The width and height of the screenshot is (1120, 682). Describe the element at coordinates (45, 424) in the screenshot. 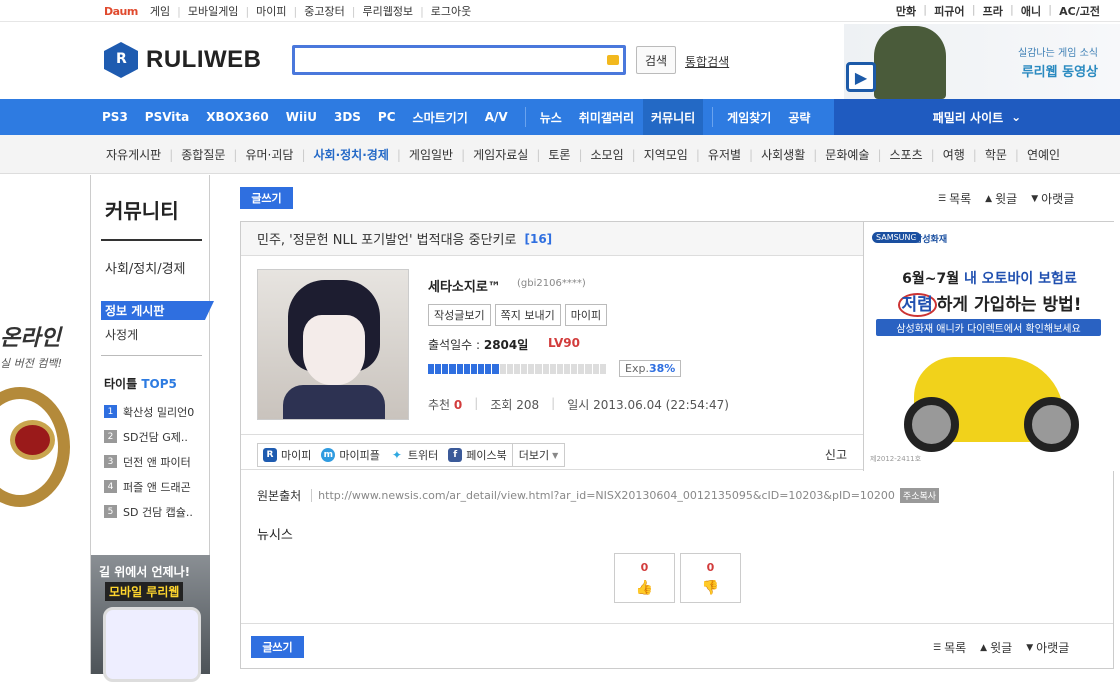

I see `left-side-ad: 온라인 실 버전 컴백!` at that location.